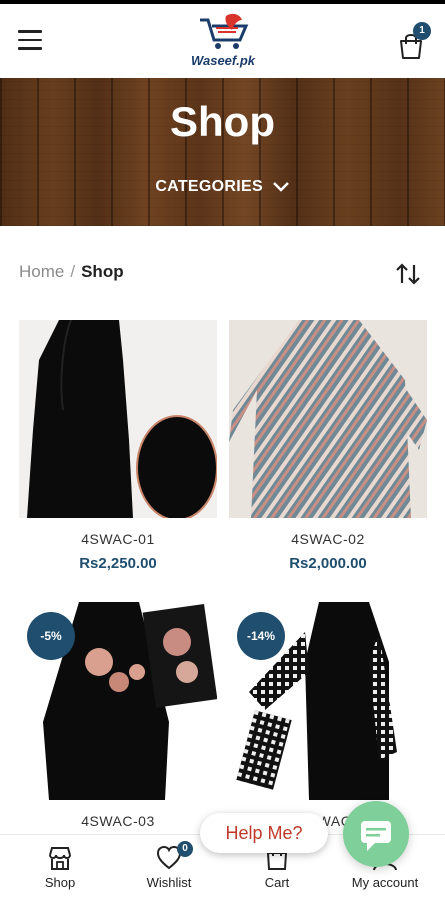  What do you see at coordinates (30, 40) in the screenshot?
I see `menu-icon` at bounding box center [30, 40].